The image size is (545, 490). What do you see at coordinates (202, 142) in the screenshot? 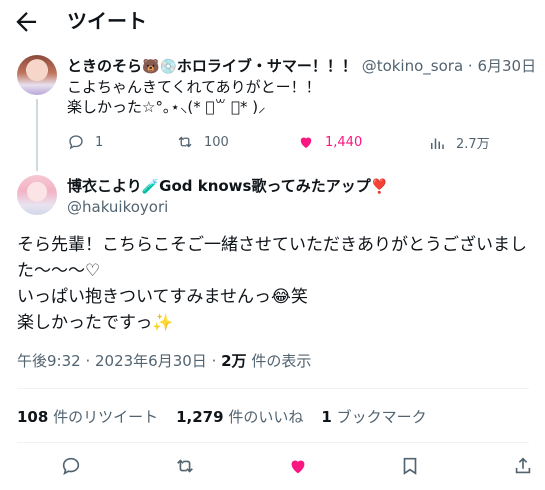
I see `retweet-button: 100` at bounding box center [202, 142].